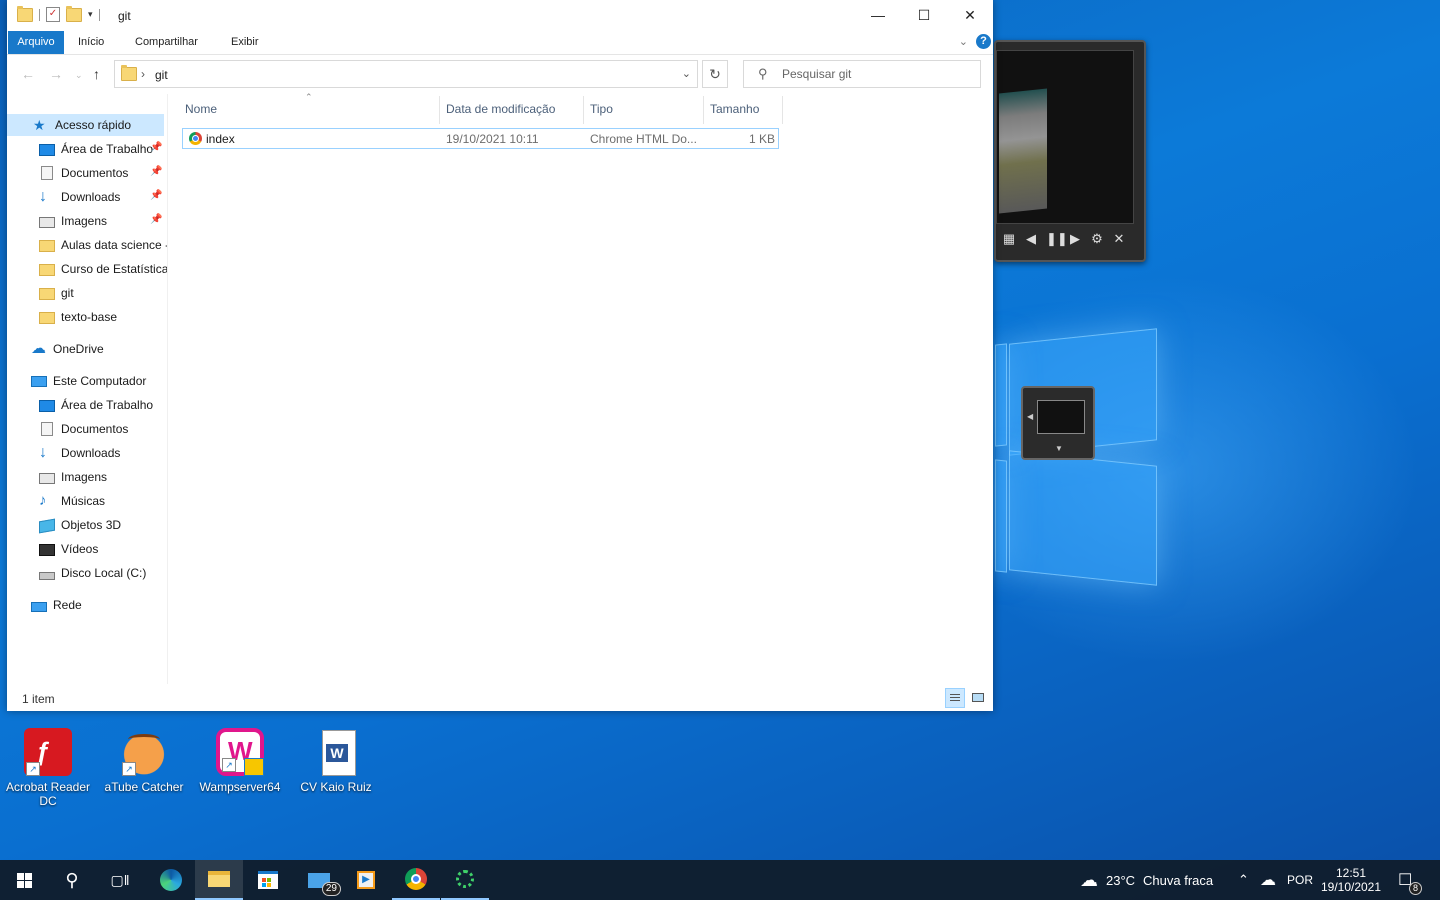 This screenshot has height=900, width=1440. Describe the element at coordinates (87, 349) in the screenshot. I see `sidebar-item-onedrive: ☁ OneDrive` at that location.